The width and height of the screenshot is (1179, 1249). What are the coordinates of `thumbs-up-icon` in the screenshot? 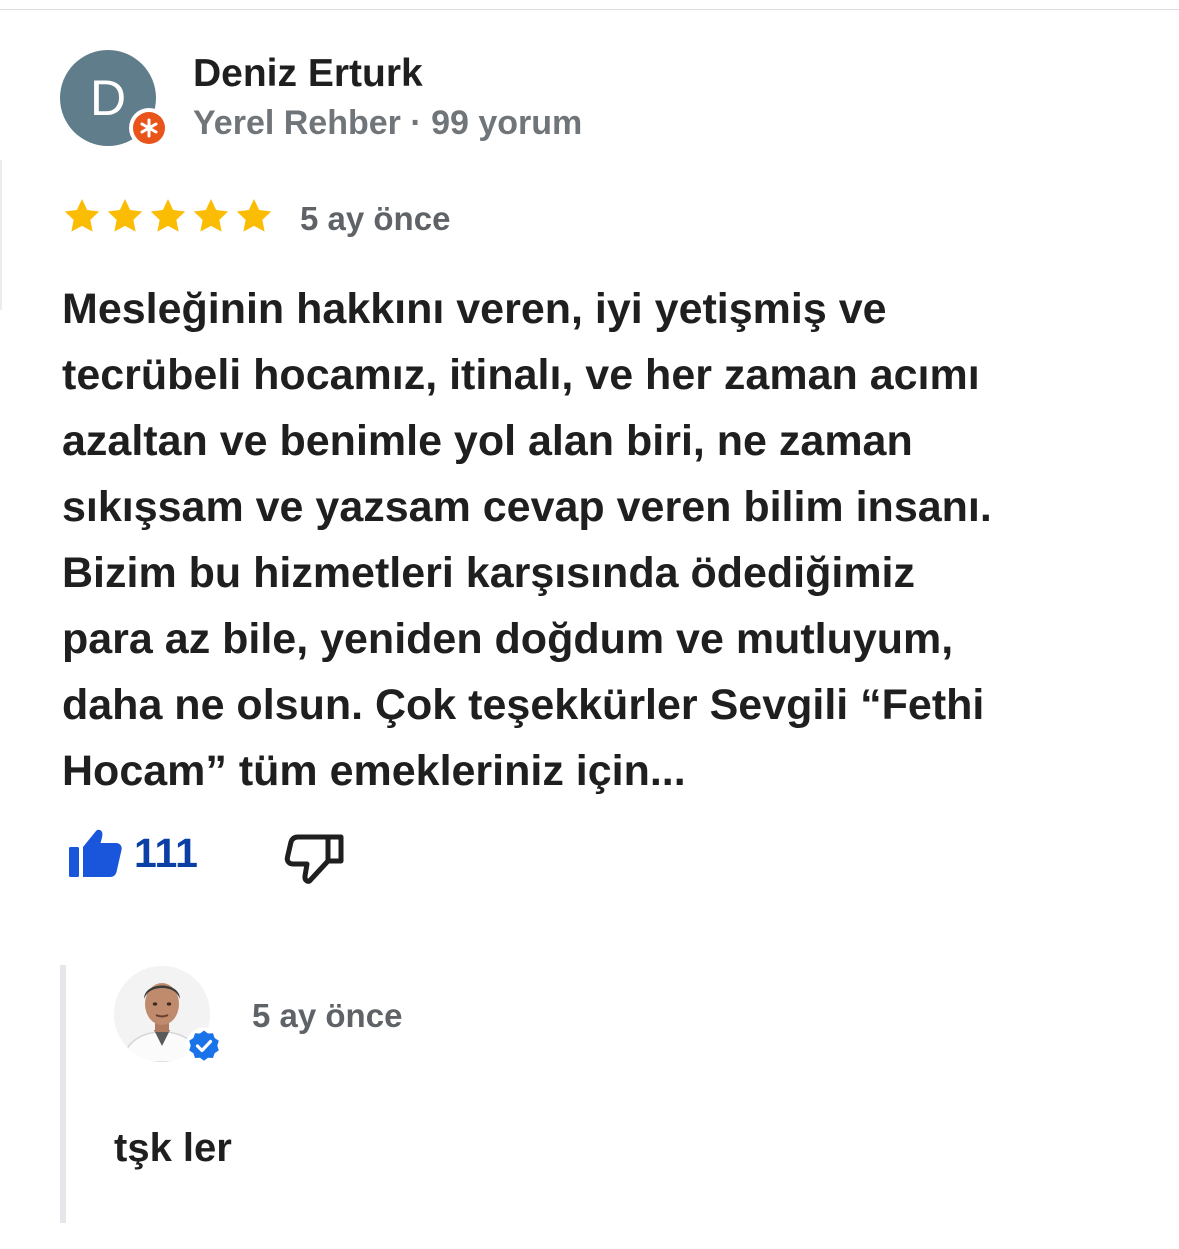 It's located at (95, 853).